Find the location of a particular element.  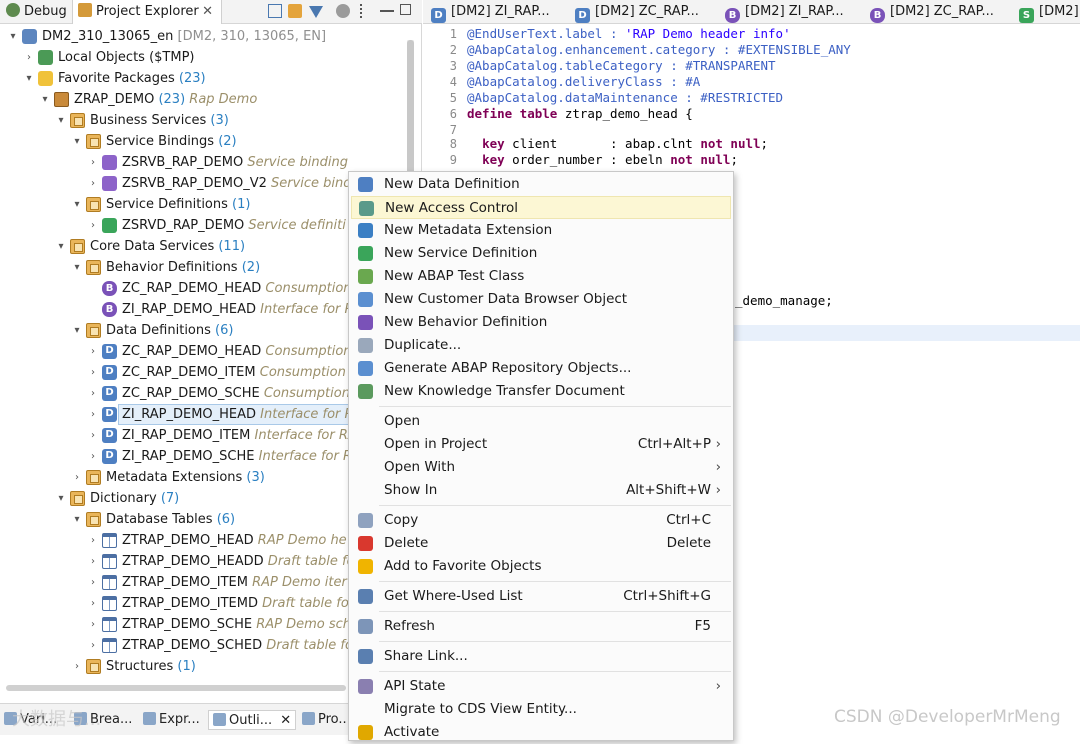

menu-item: New Access Control is located at coordinates (541, 207).